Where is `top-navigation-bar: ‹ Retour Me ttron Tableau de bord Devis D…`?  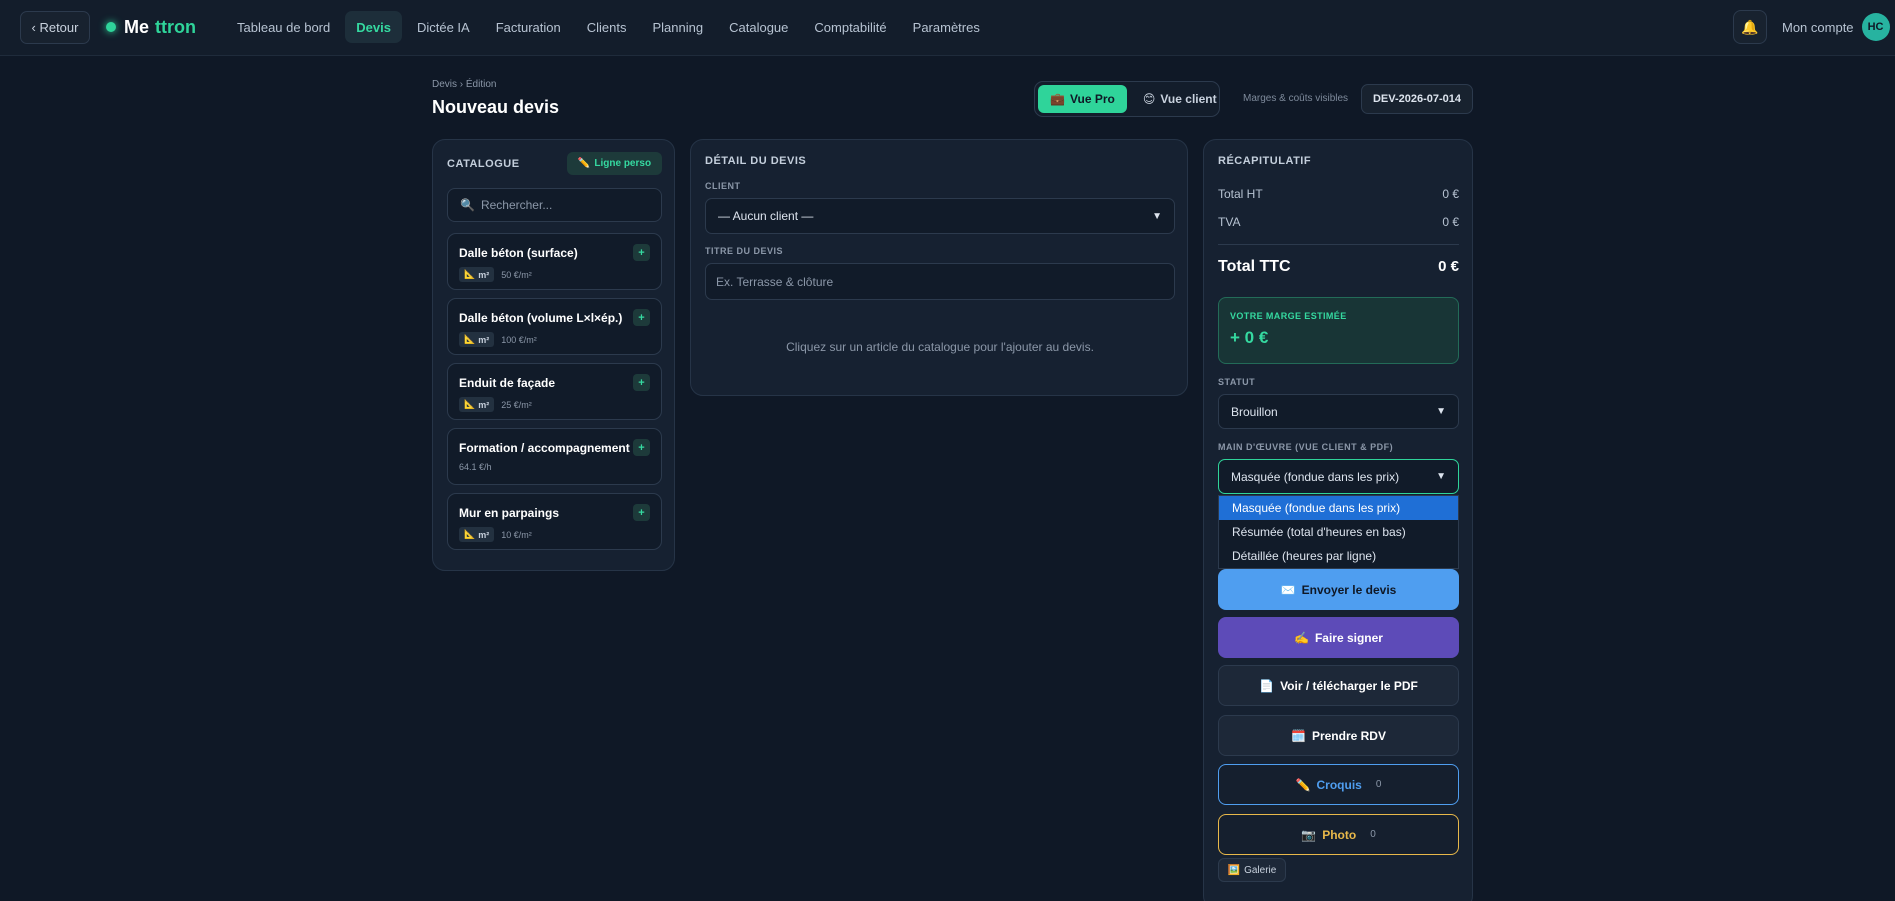 top-navigation-bar: ‹ Retour Me ttron Tableau de bord Devis D… is located at coordinates (947, 28).